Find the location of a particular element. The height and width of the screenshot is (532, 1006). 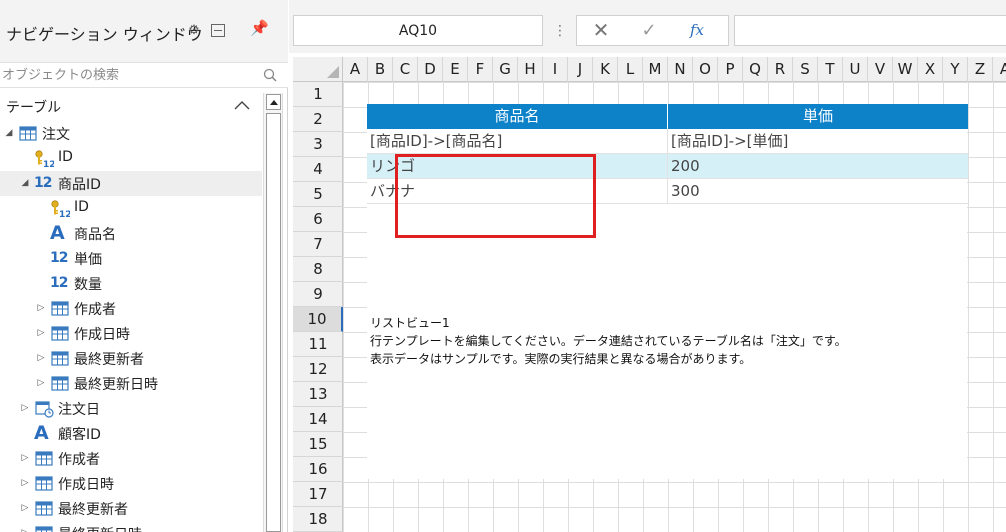

column-header: B is located at coordinates (380, 69).